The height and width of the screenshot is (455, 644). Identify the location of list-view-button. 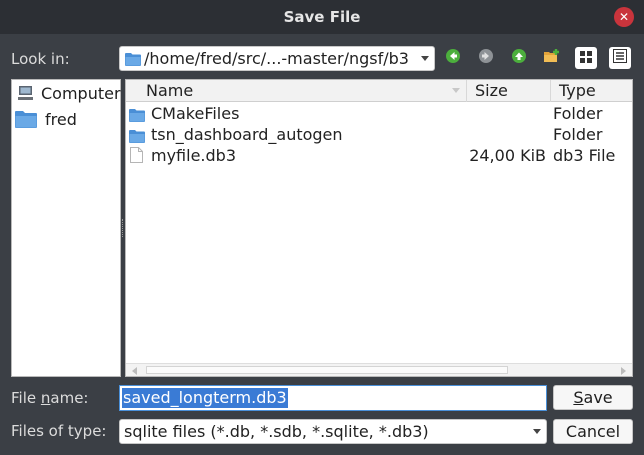
(586, 58).